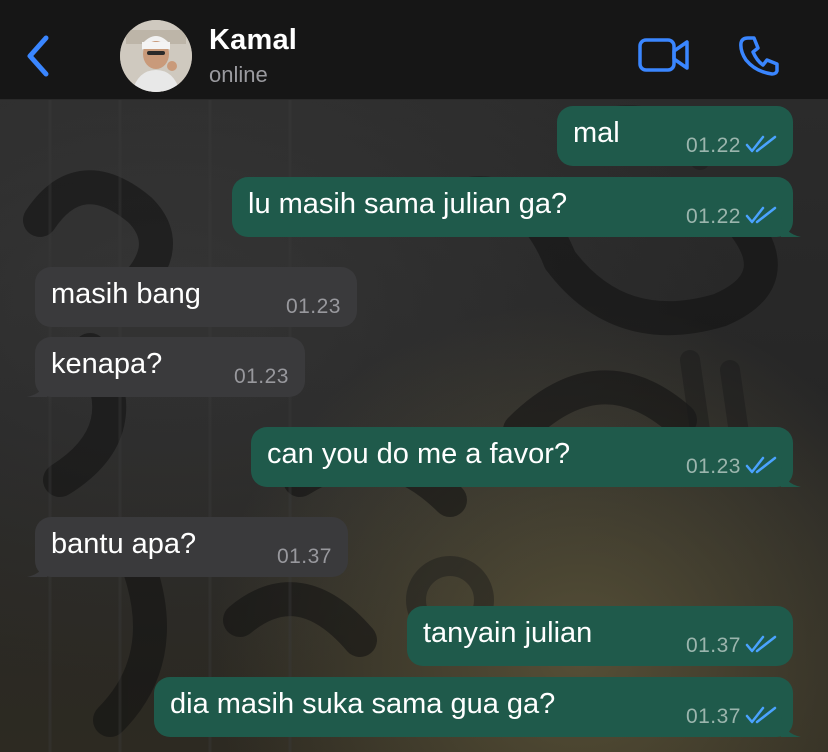 The width and height of the screenshot is (828, 752). I want to click on avatar-photo, so click(156, 56).